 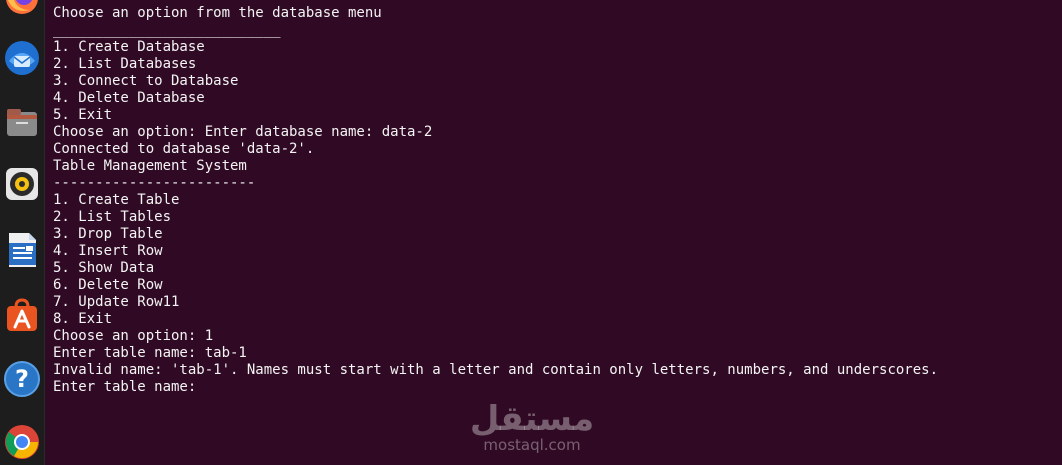 I want to click on dock-item-libreoffice-writer, so click(x=22, y=252).